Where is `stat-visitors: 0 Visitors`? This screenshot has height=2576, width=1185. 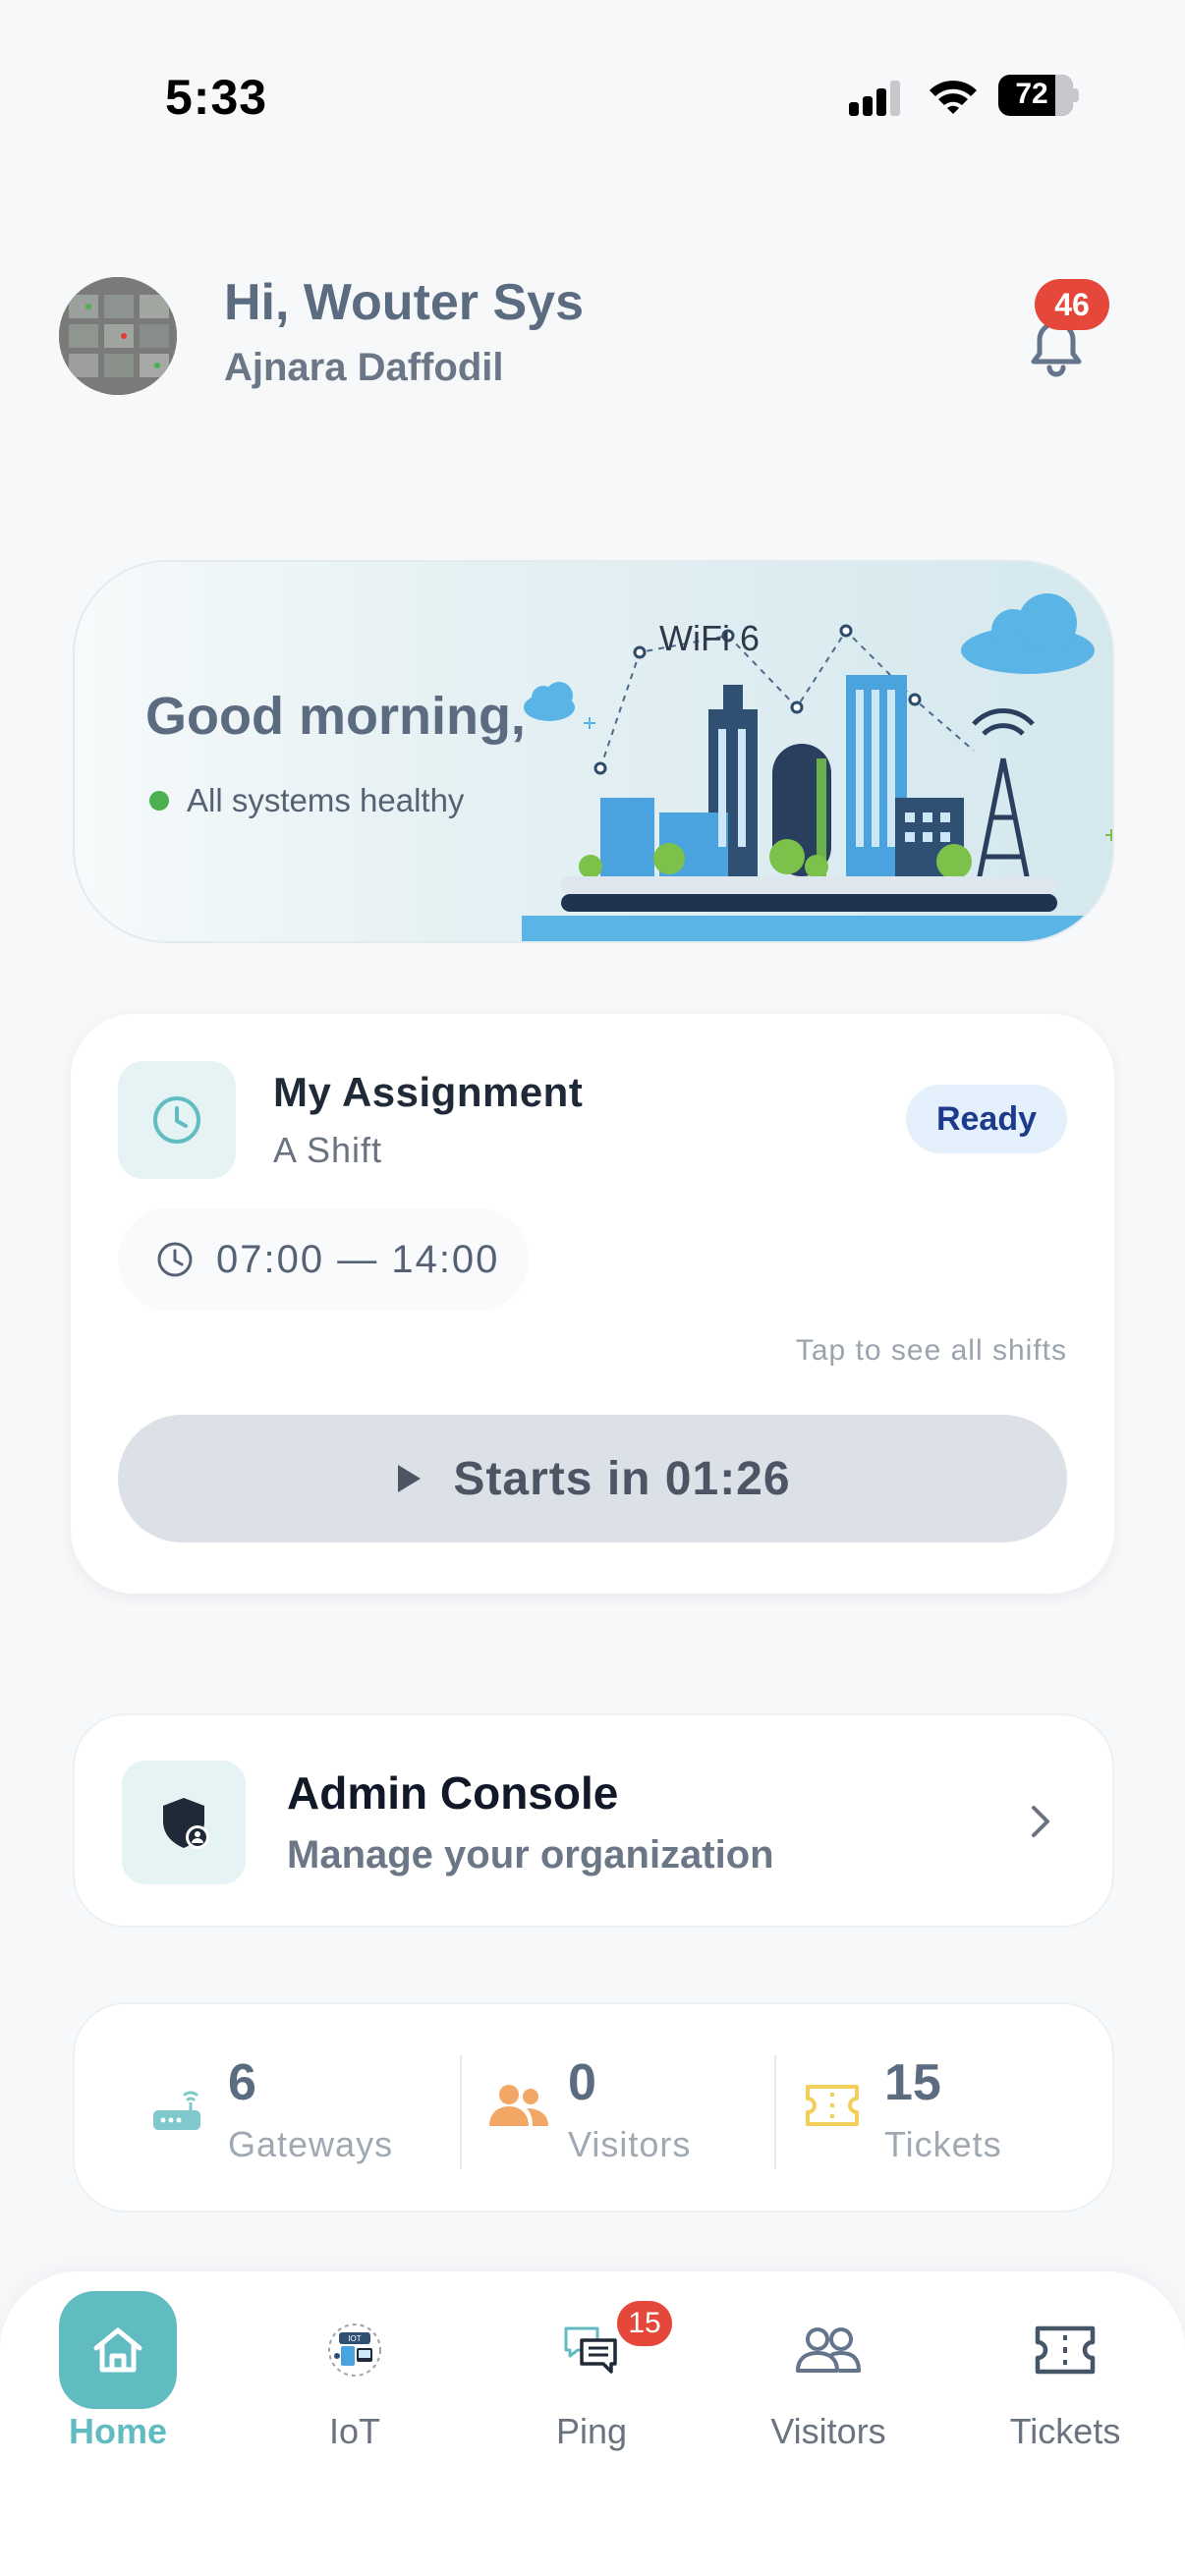 stat-visitors: 0 Visitors is located at coordinates (618, 2109).